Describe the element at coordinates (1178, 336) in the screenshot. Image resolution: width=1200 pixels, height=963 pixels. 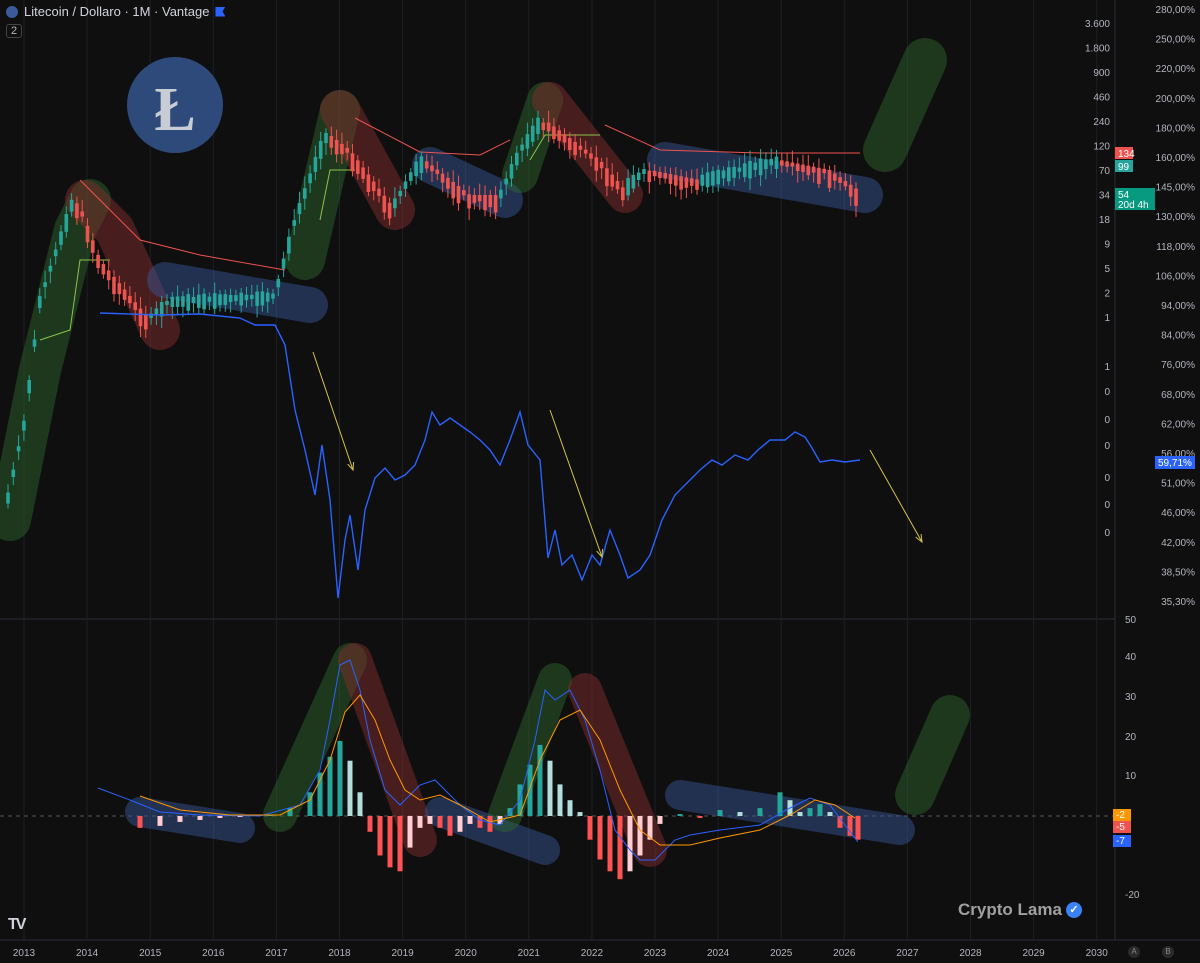
I see `percent-tick-label: 84,00%` at that location.